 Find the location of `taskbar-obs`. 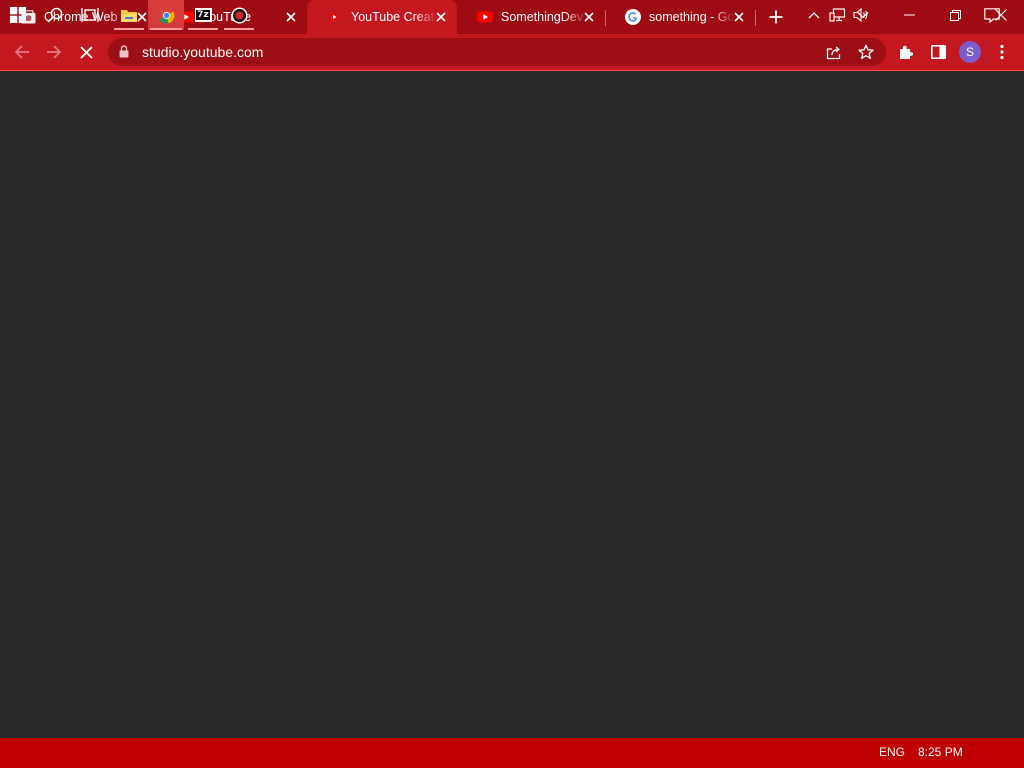

taskbar-obs is located at coordinates (239, 15).